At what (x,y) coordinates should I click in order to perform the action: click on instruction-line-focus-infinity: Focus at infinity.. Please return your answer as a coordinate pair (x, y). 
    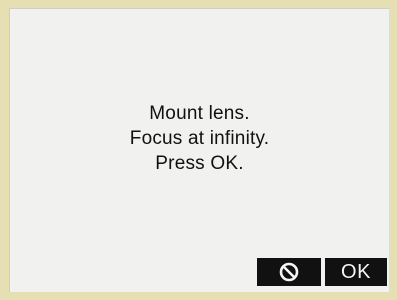
    Looking at the image, I should click on (199, 138).